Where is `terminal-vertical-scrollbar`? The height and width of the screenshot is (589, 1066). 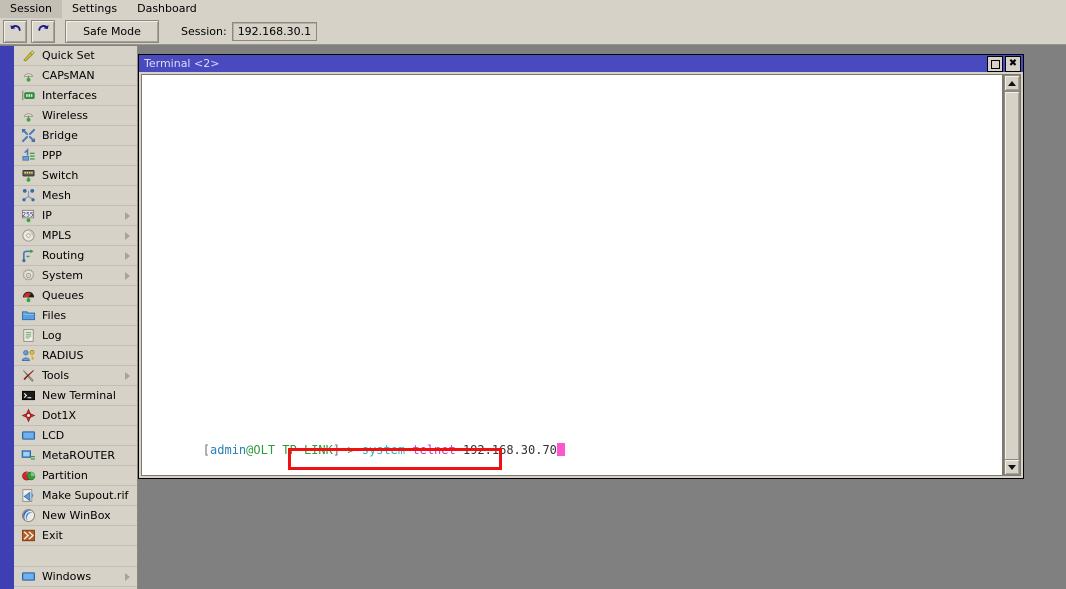
terminal-vertical-scrollbar is located at coordinates (1012, 275).